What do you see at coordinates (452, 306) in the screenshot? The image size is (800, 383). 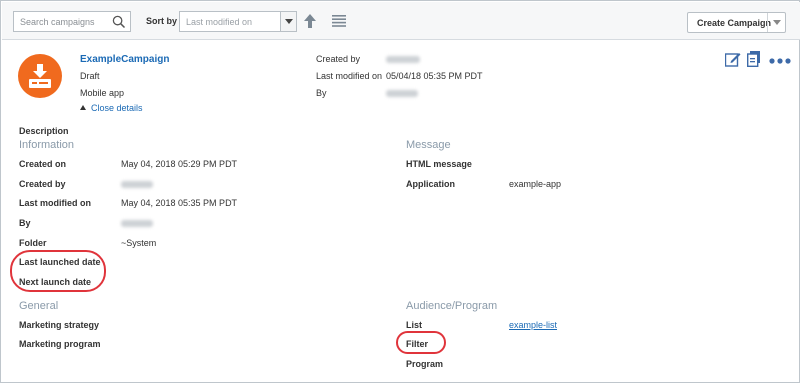 I see `audience-heading: Audience/Program` at bounding box center [452, 306].